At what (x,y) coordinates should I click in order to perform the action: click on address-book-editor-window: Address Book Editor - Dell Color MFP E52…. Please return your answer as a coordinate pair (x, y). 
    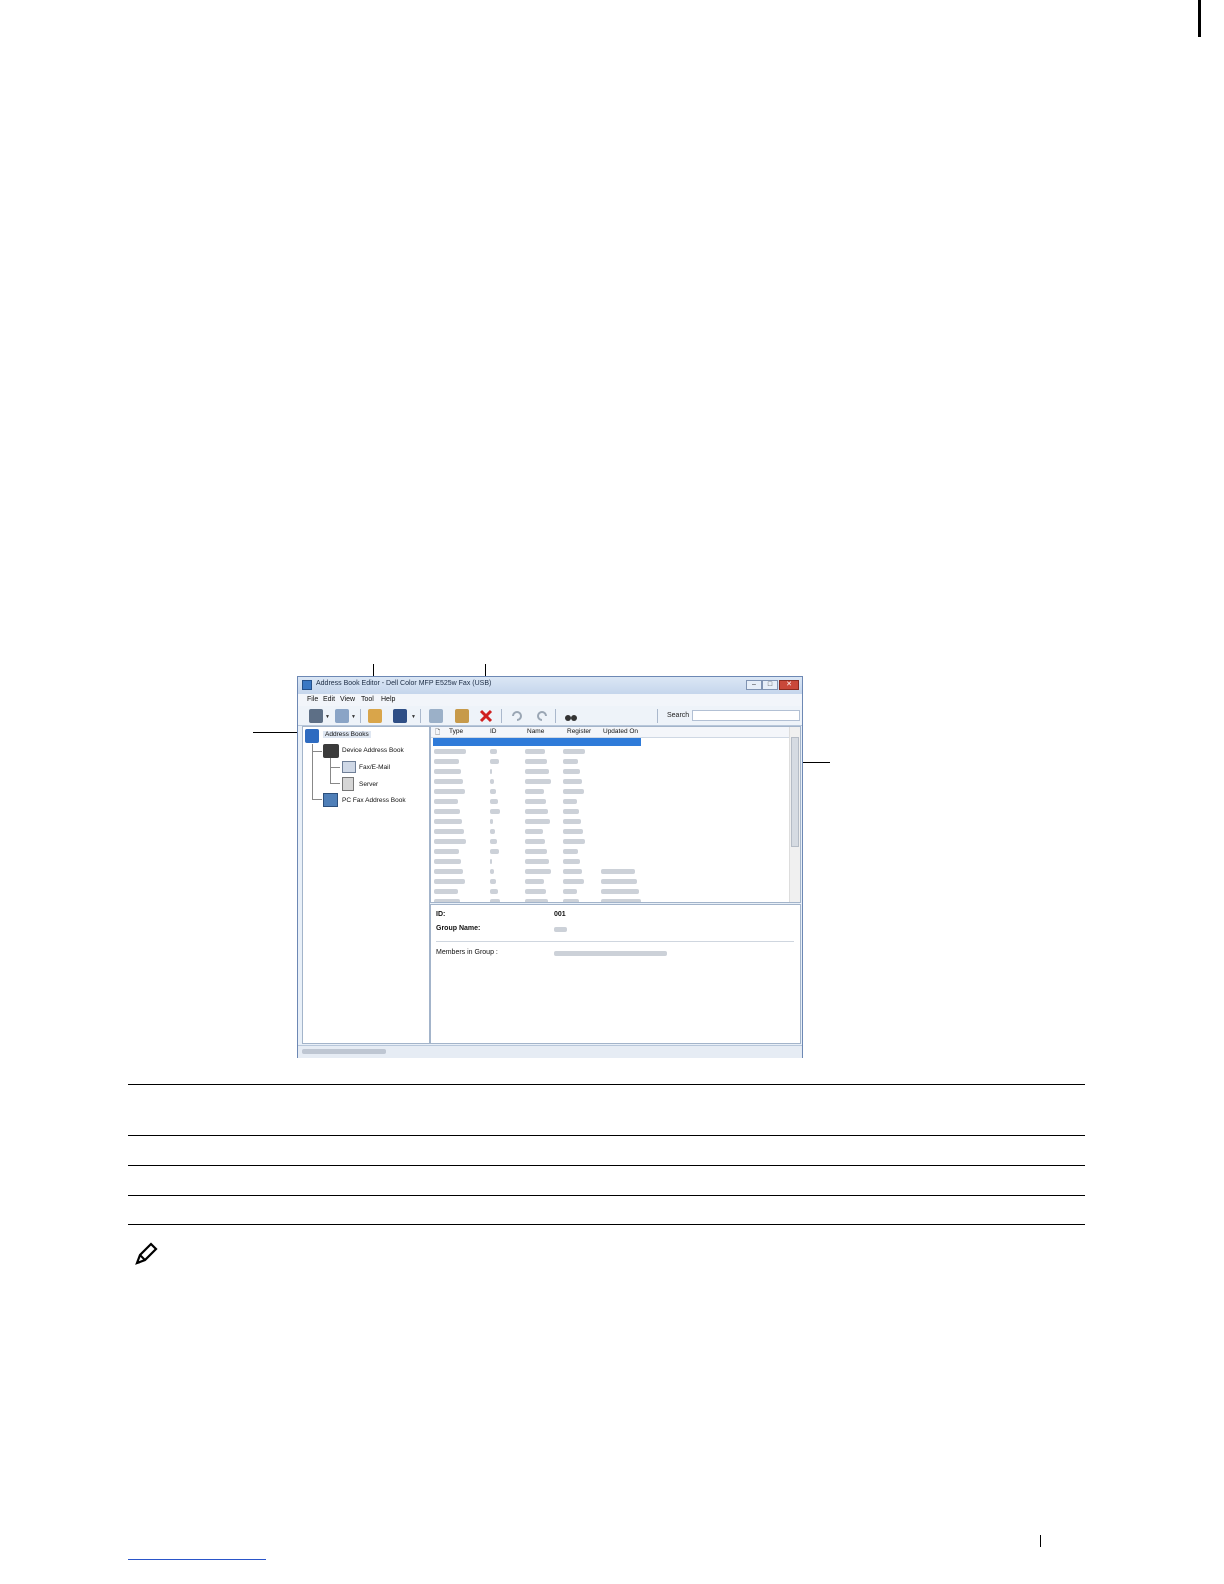
    Looking at the image, I should click on (550, 867).